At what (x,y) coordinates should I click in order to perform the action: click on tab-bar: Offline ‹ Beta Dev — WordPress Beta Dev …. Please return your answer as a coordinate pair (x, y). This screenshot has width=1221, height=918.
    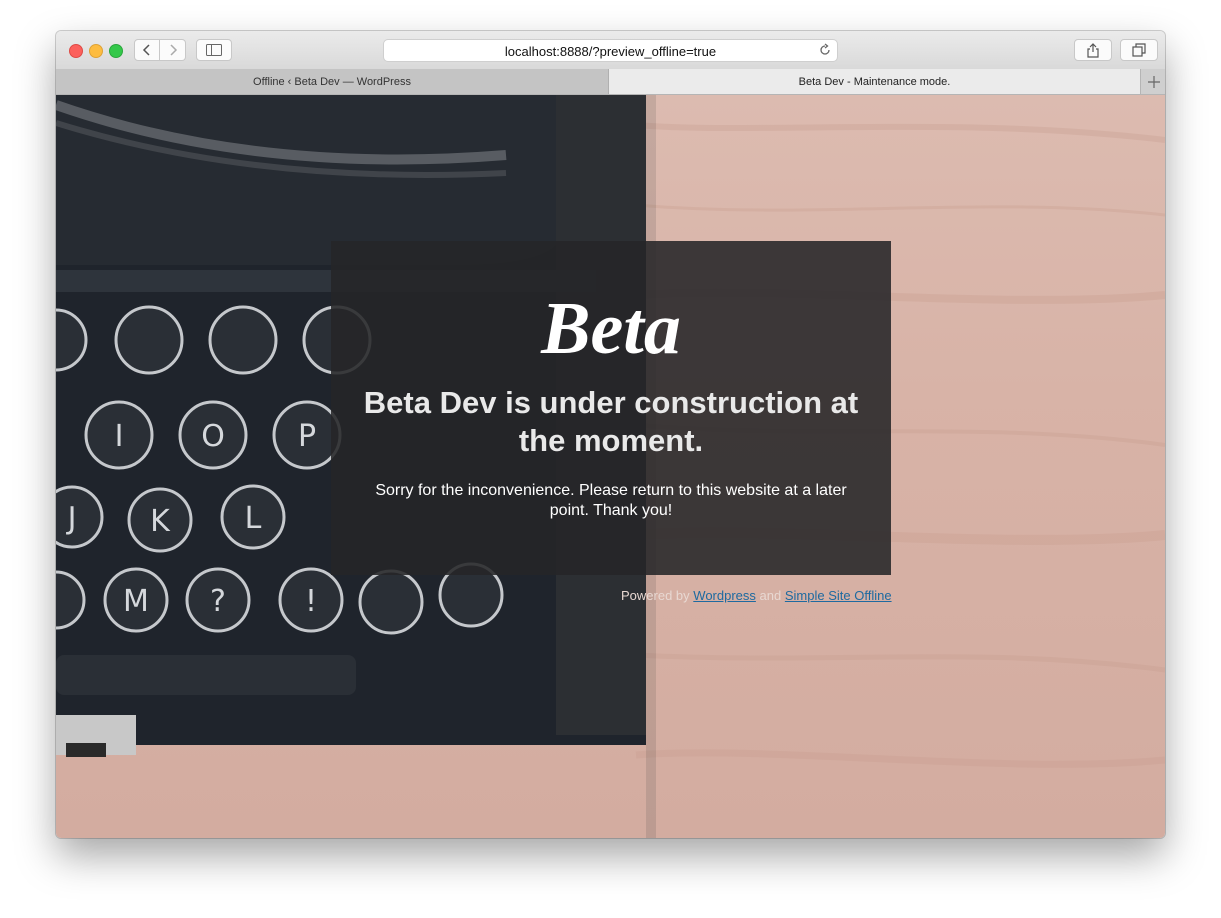
    Looking at the image, I should click on (610, 82).